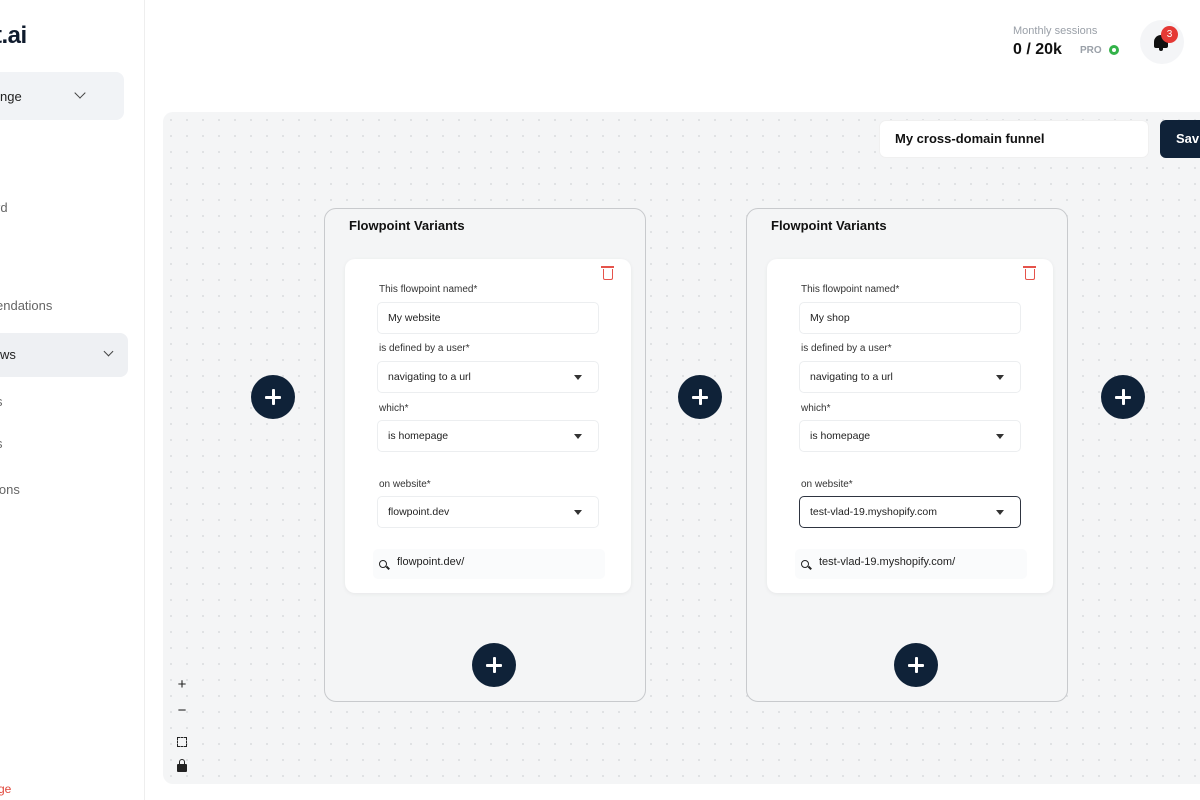 The width and height of the screenshot is (1200, 800). Describe the element at coordinates (1180, 139) in the screenshot. I see `save-button: Sav` at that location.